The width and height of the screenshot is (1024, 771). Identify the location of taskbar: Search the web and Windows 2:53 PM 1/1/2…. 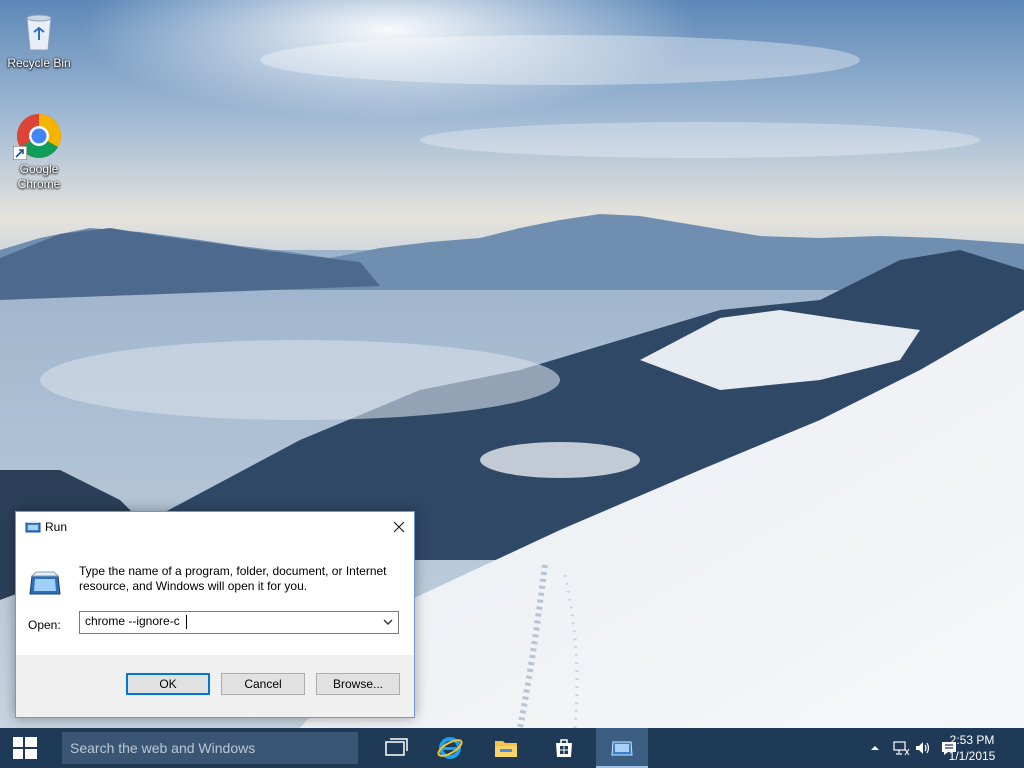
(512, 748).